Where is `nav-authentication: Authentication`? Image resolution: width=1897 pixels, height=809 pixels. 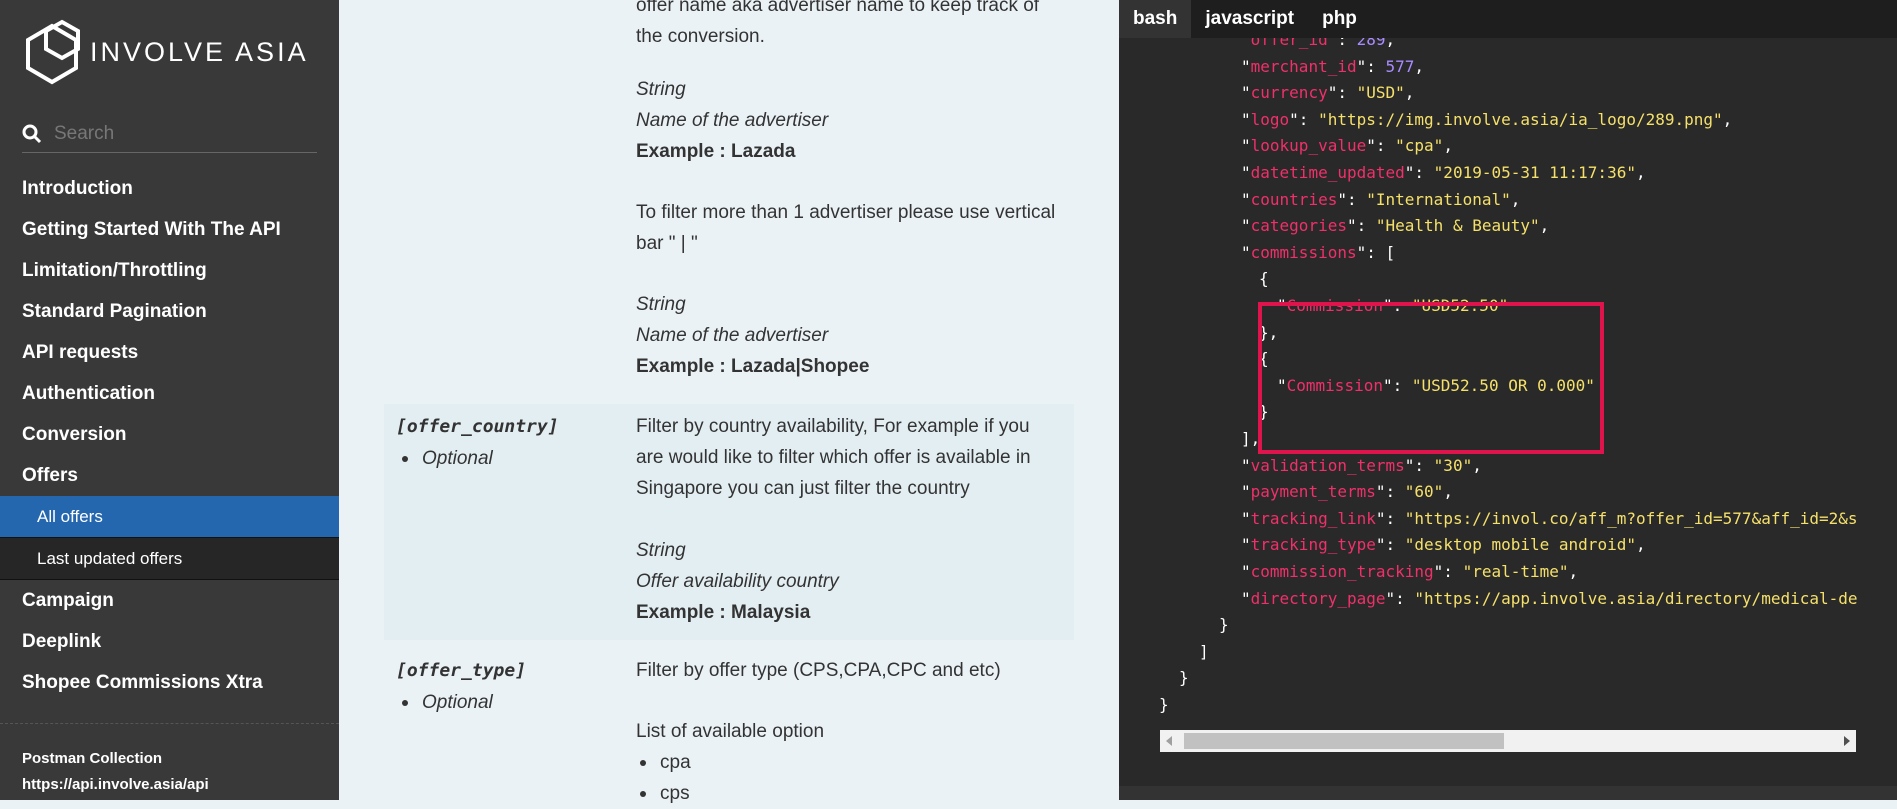 nav-authentication: Authentication is located at coordinates (169, 393).